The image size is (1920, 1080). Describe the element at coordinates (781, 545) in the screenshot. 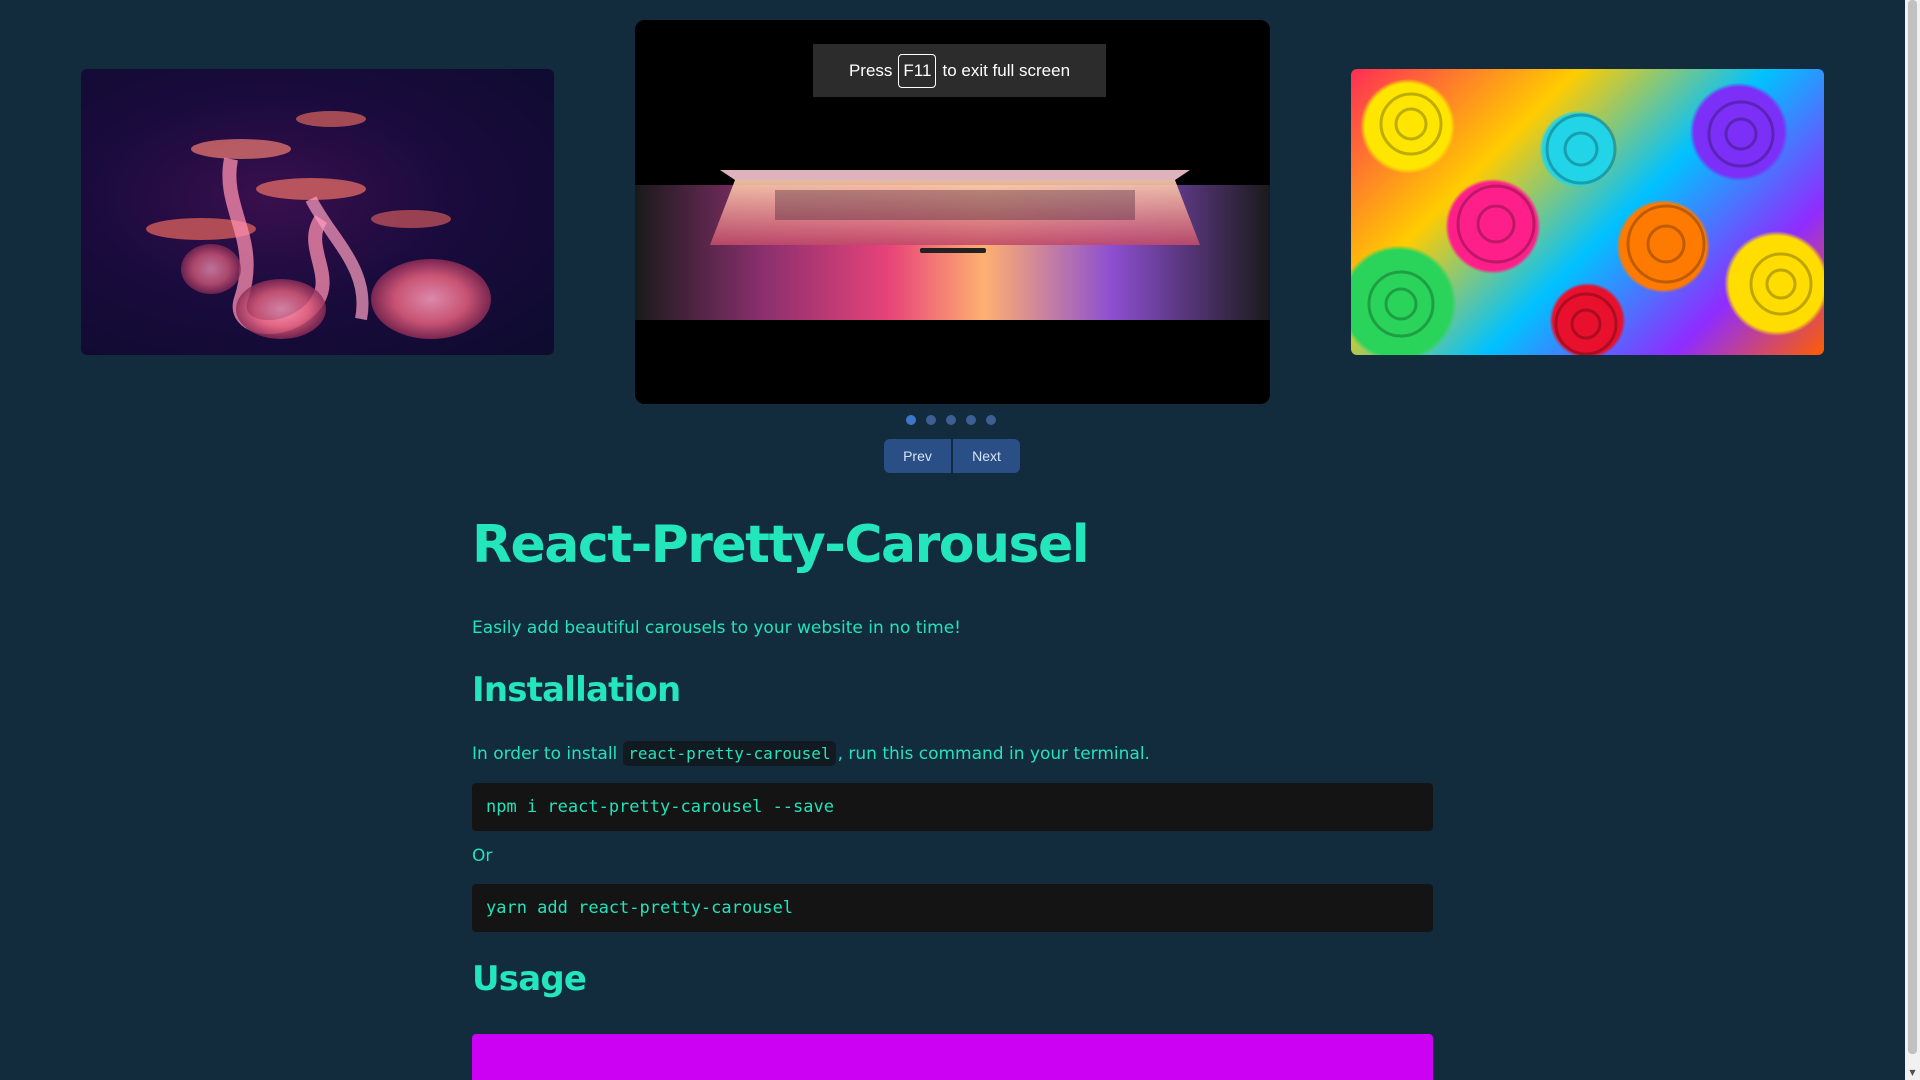

I see `page-title: React-Pretty-Carousel` at that location.